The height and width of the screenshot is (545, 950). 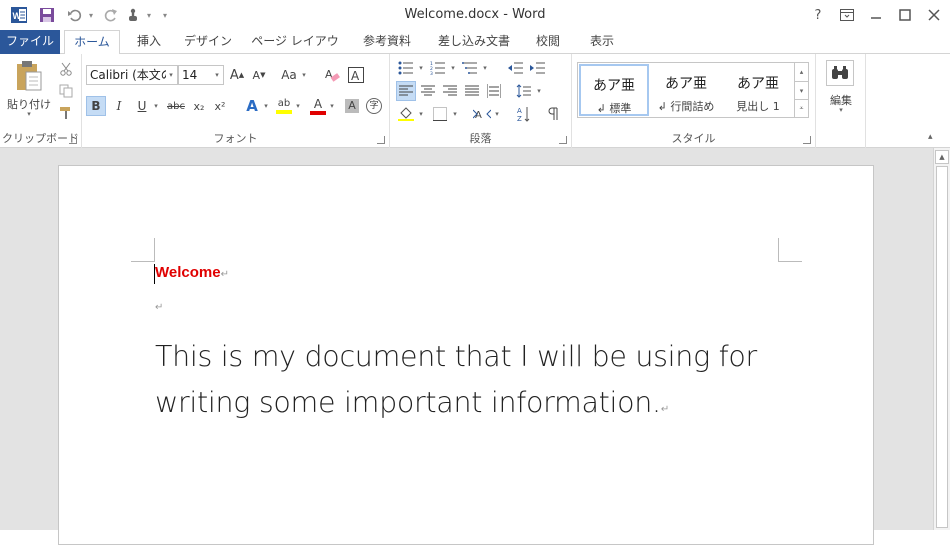 What do you see at coordinates (30, 42) in the screenshot?
I see `tab-file: ファイル` at bounding box center [30, 42].